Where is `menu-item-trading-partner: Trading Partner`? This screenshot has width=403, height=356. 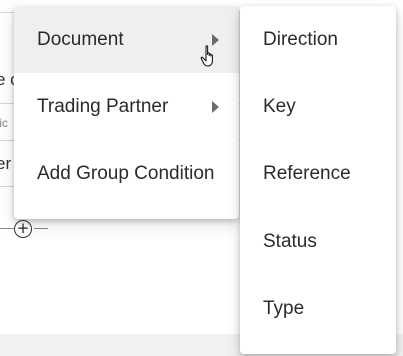
menu-item-trading-partner: Trading Partner is located at coordinates (126, 107).